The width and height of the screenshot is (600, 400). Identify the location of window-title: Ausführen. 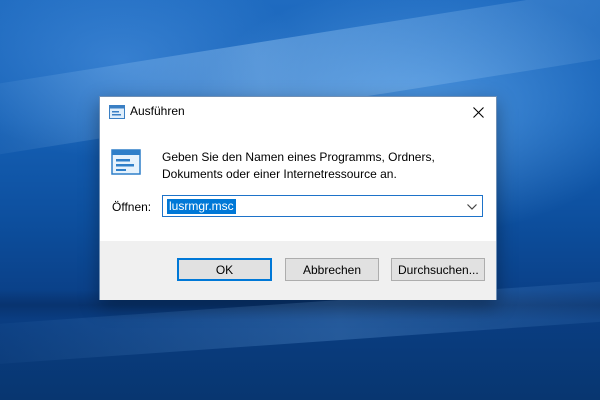
(157, 111).